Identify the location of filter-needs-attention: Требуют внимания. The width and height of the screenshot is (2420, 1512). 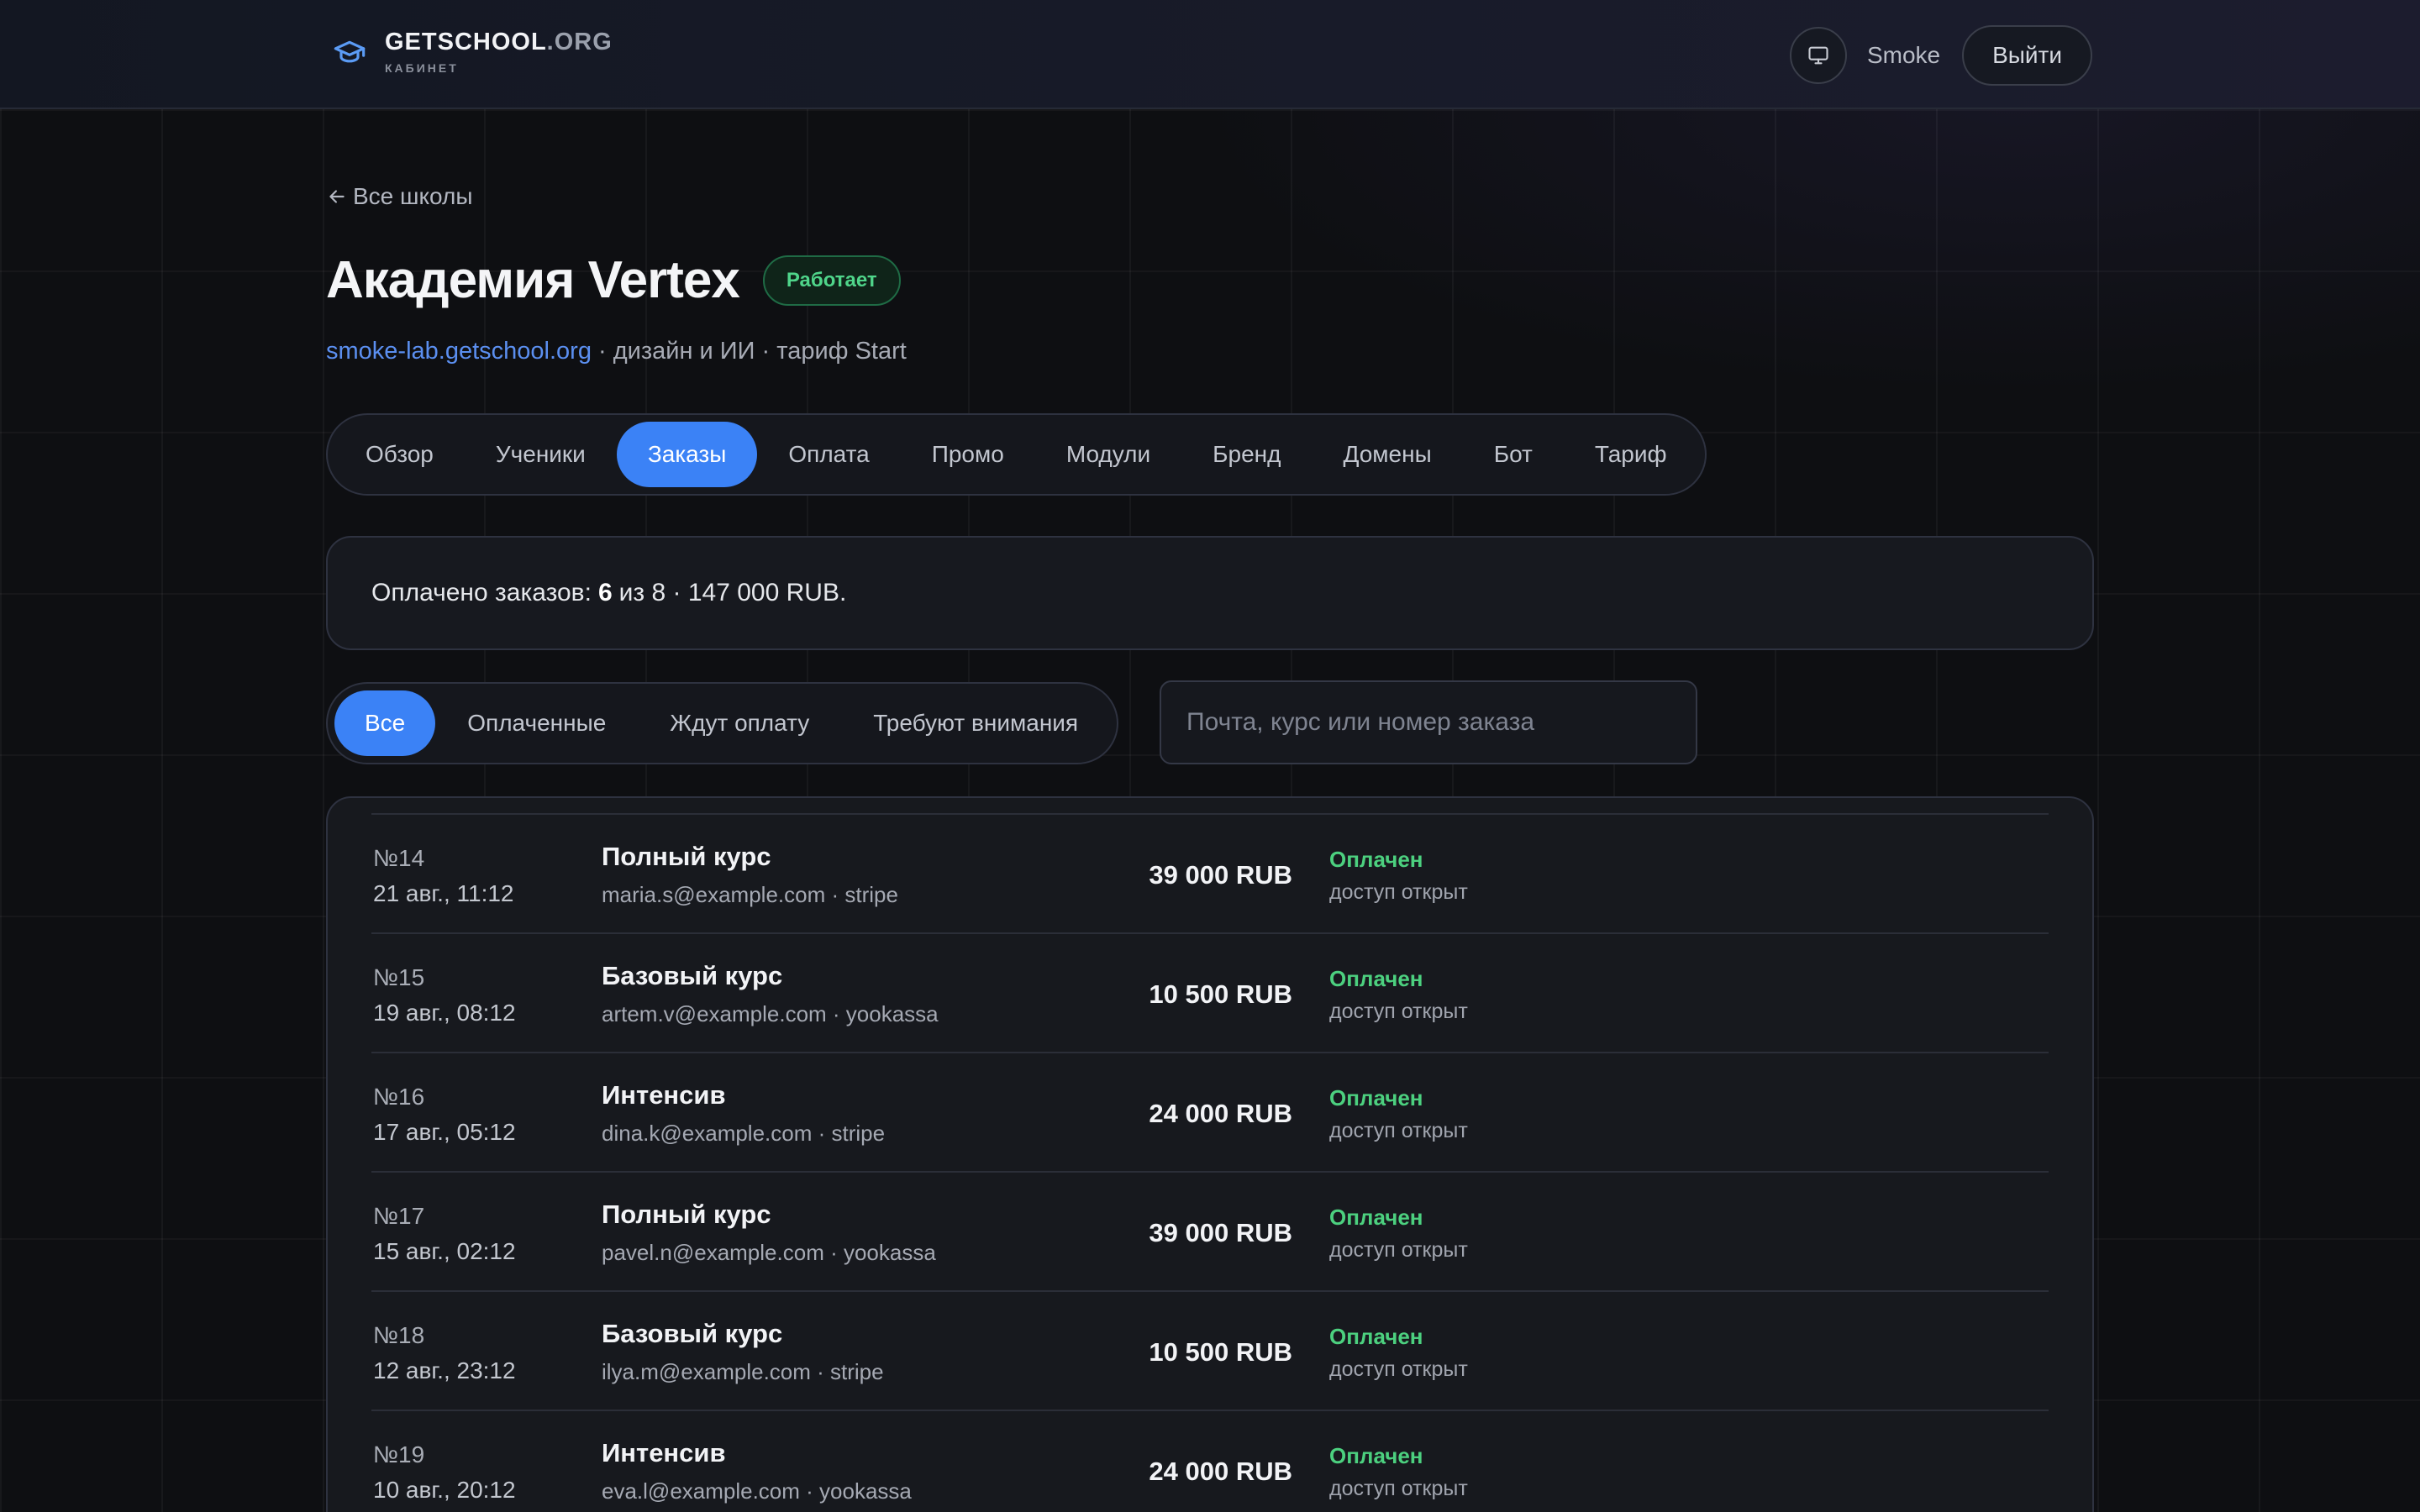
(975, 723).